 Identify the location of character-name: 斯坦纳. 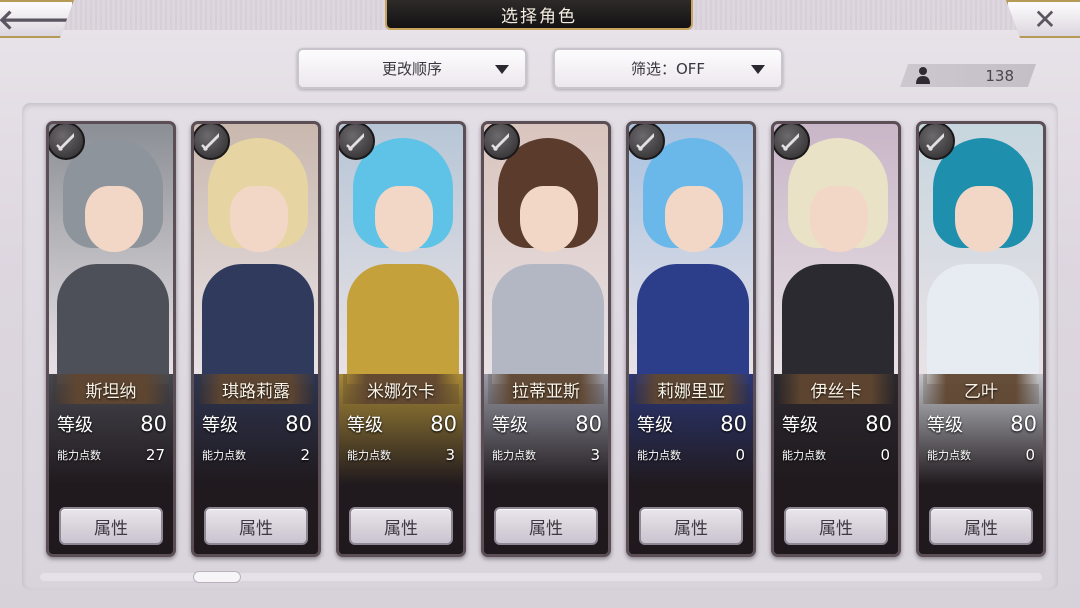
(111, 389).